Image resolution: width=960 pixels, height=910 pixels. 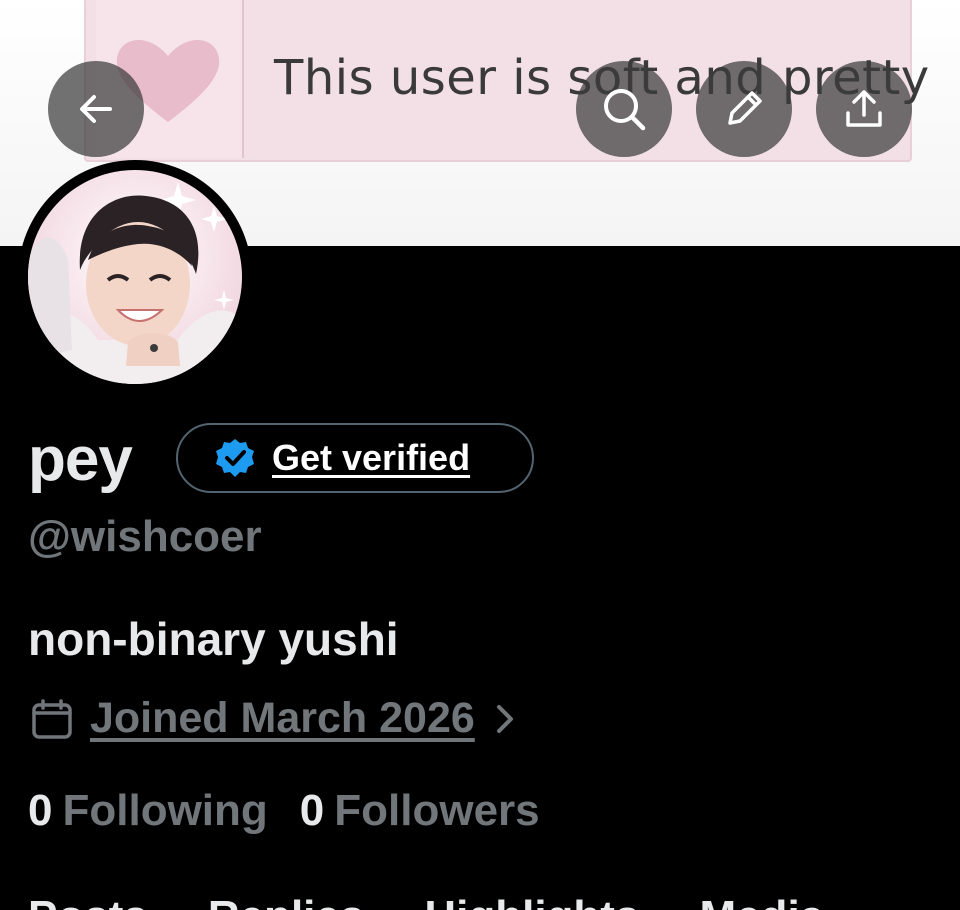 What do you see at coordinates (371, 457) in the screenshot?
I see `get-verified-label: Get verified` at bounding box center [371, 457].